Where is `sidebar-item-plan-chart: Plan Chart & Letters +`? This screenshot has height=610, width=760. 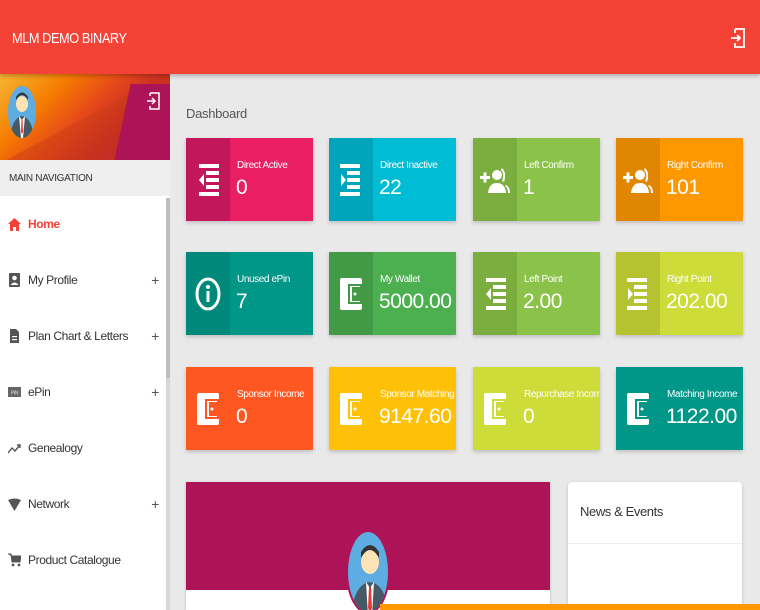 sidebar-item-plan-chart: Plan Chart & Letters + is located at coordinates (85, 336).